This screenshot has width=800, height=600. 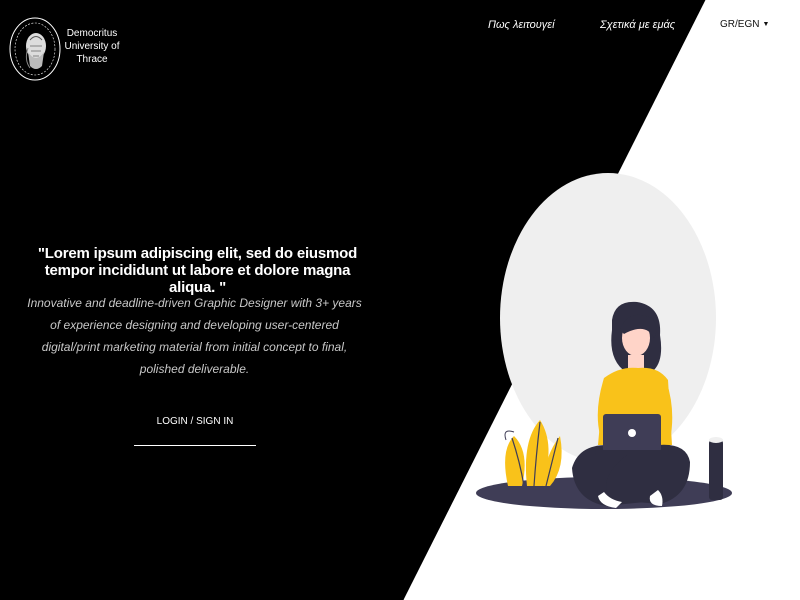 I want to click on language-selector: GR/EGN ▼, so click(x=744, y=24).